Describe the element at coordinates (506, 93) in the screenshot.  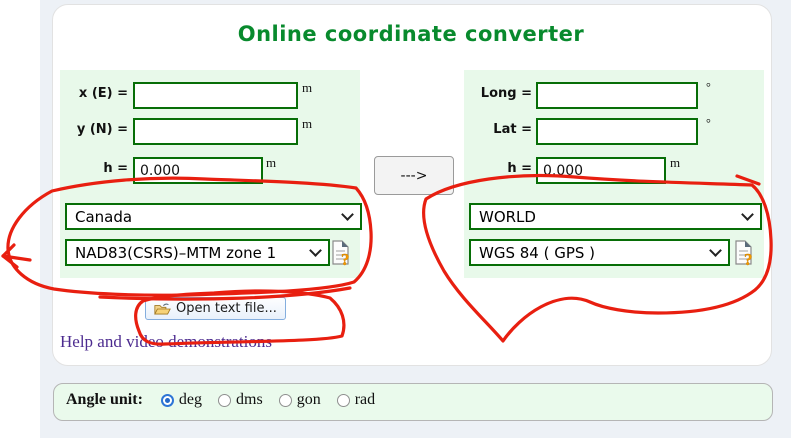
I see `long-label: Long =` at that location.